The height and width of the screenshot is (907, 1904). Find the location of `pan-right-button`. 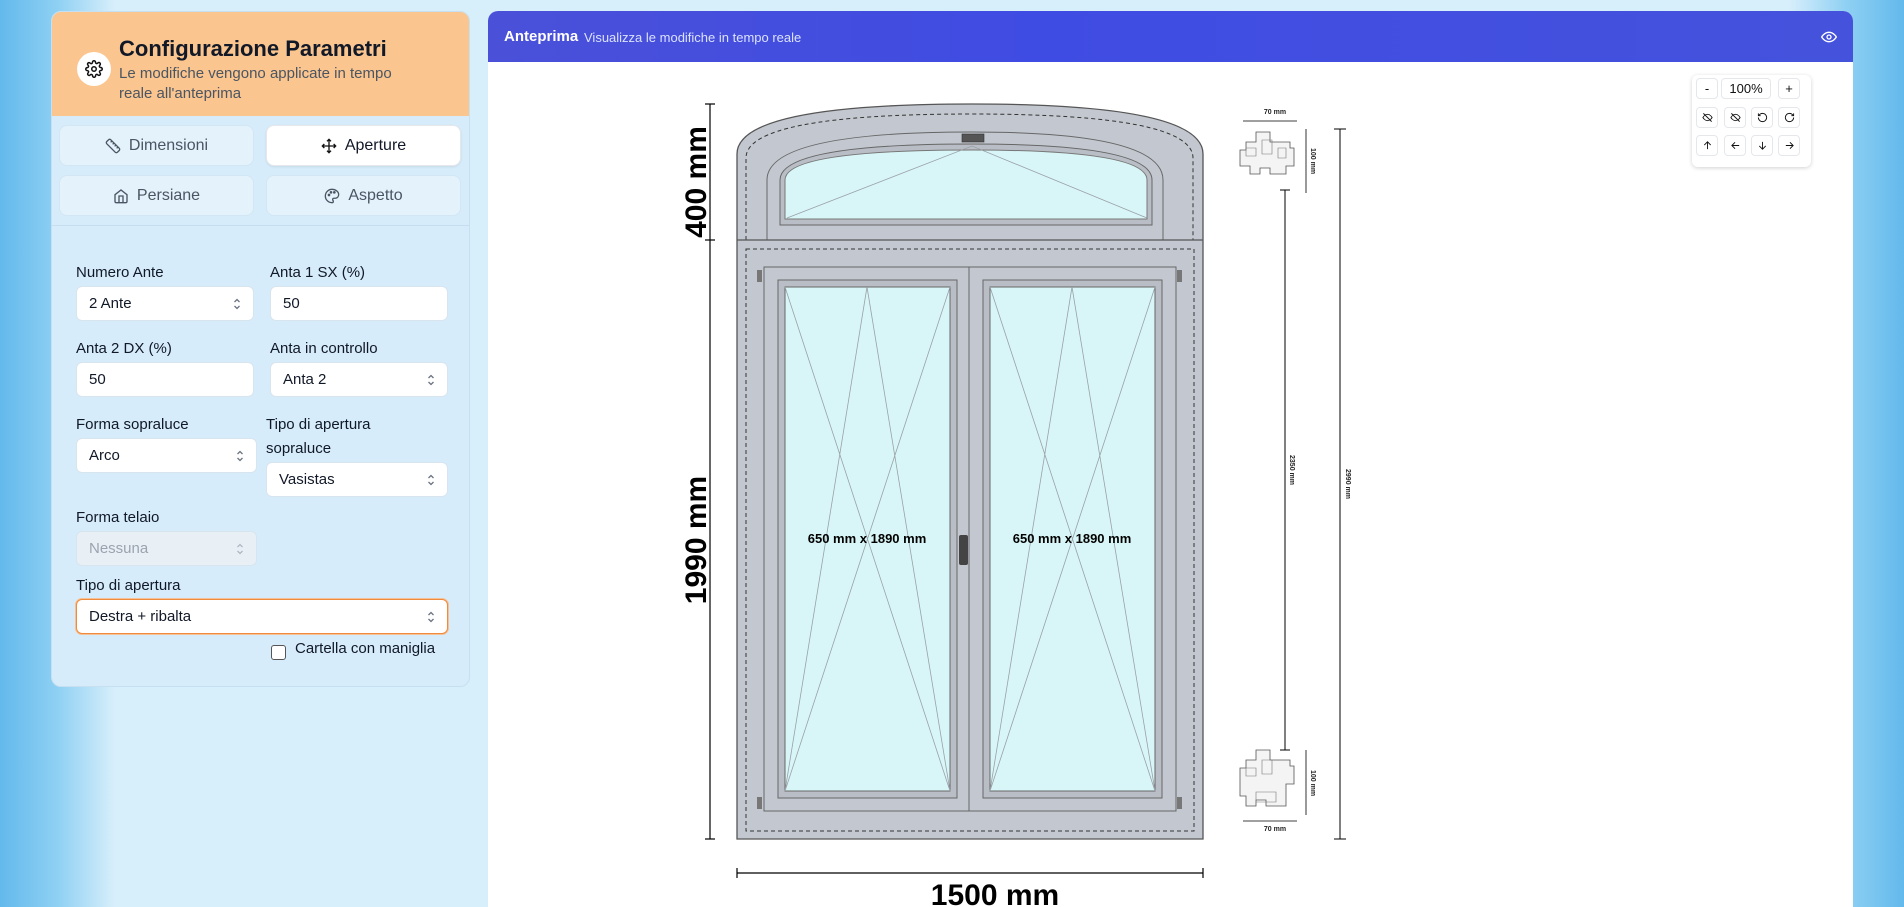

pan-right-button is located at coordinates (1789, 145).